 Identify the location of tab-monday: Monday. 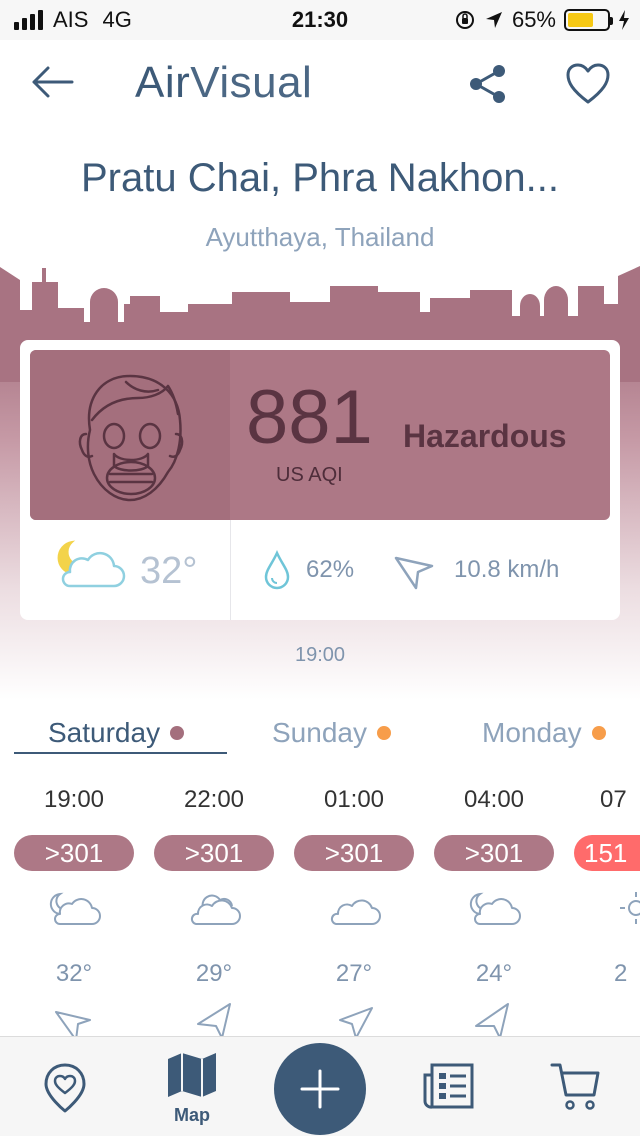
(544, 733).